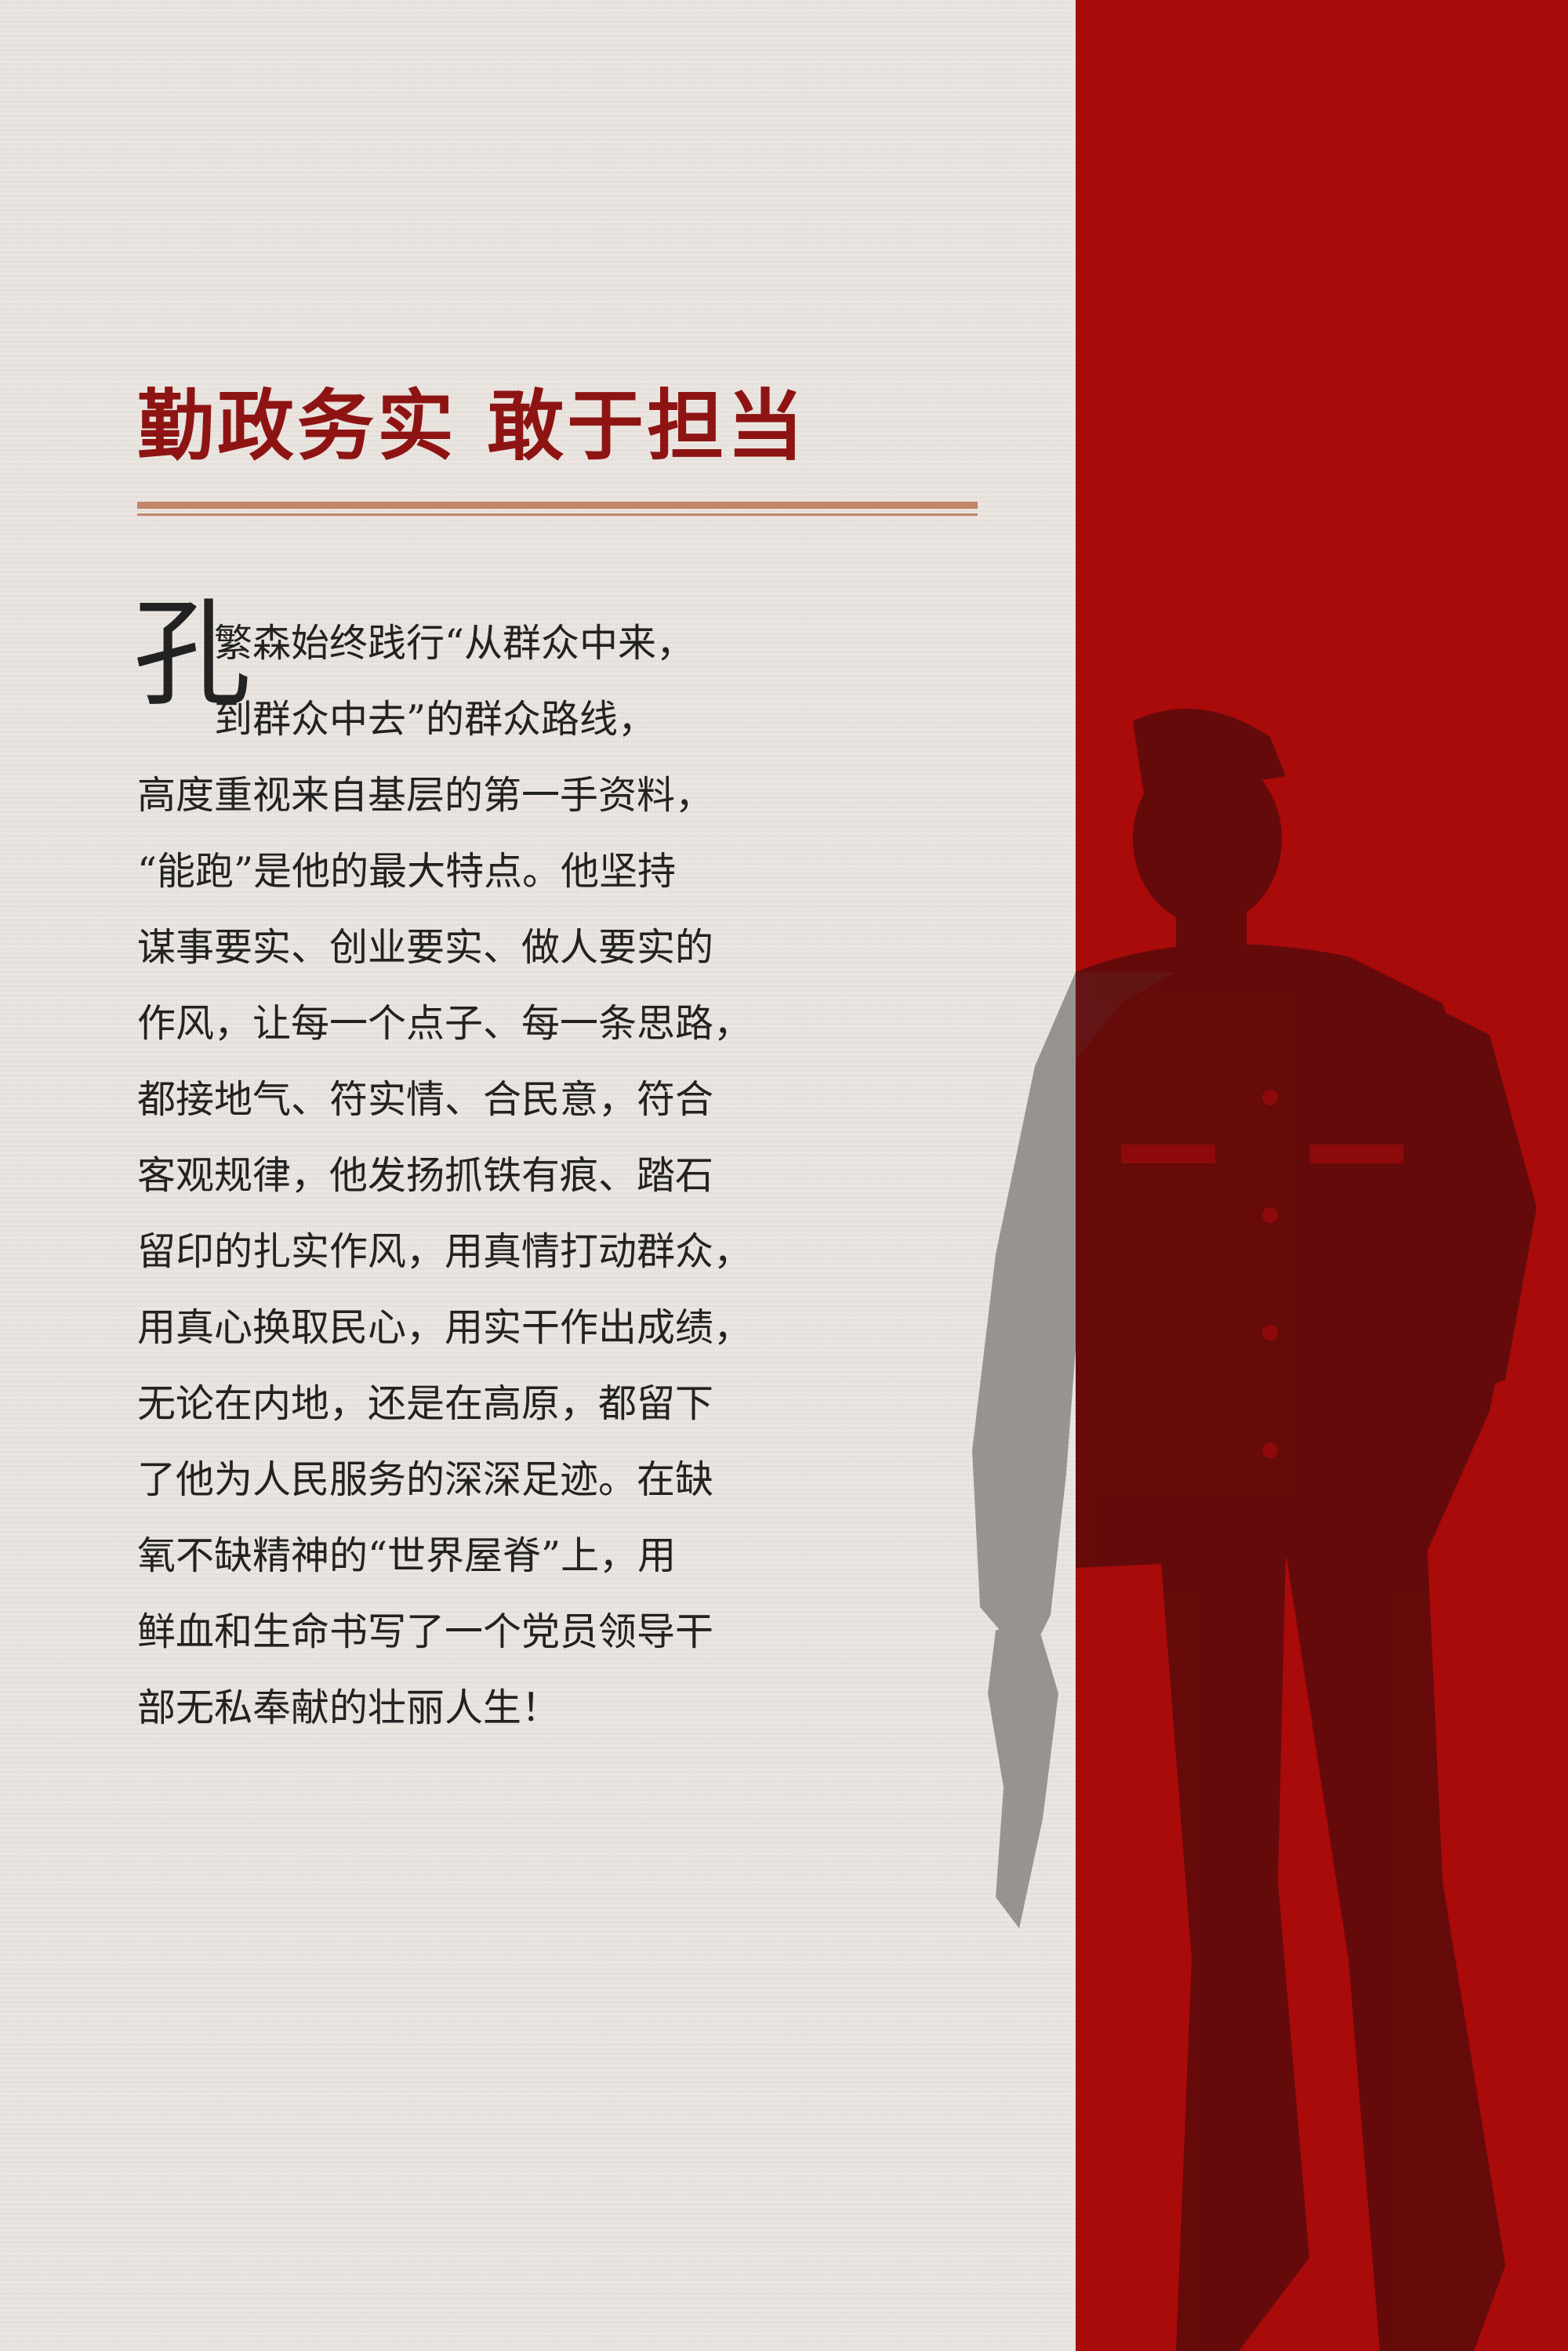  What do you see at coordinates (473, 427) in the screenshot?
I see `page-title: 勤政务实 敢于担当` at bounding box center [473, 427].